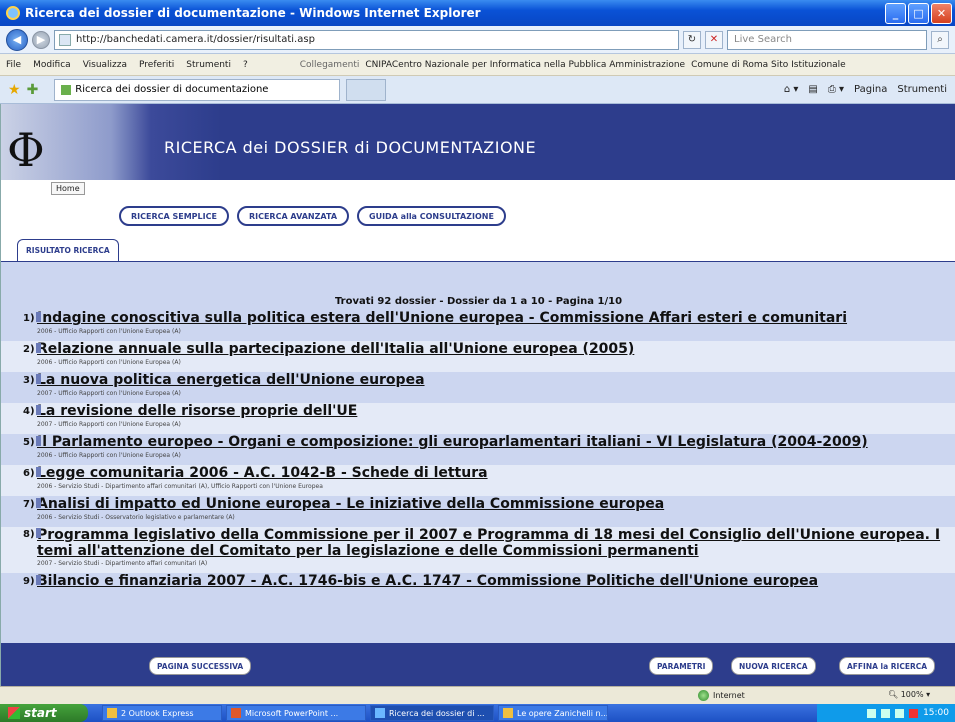 The width and height of the screenshot is (955, 722). Describe the element at coordinates (14, 90) in the screenshot. I see `favorites-star-icon: ★` at that location.